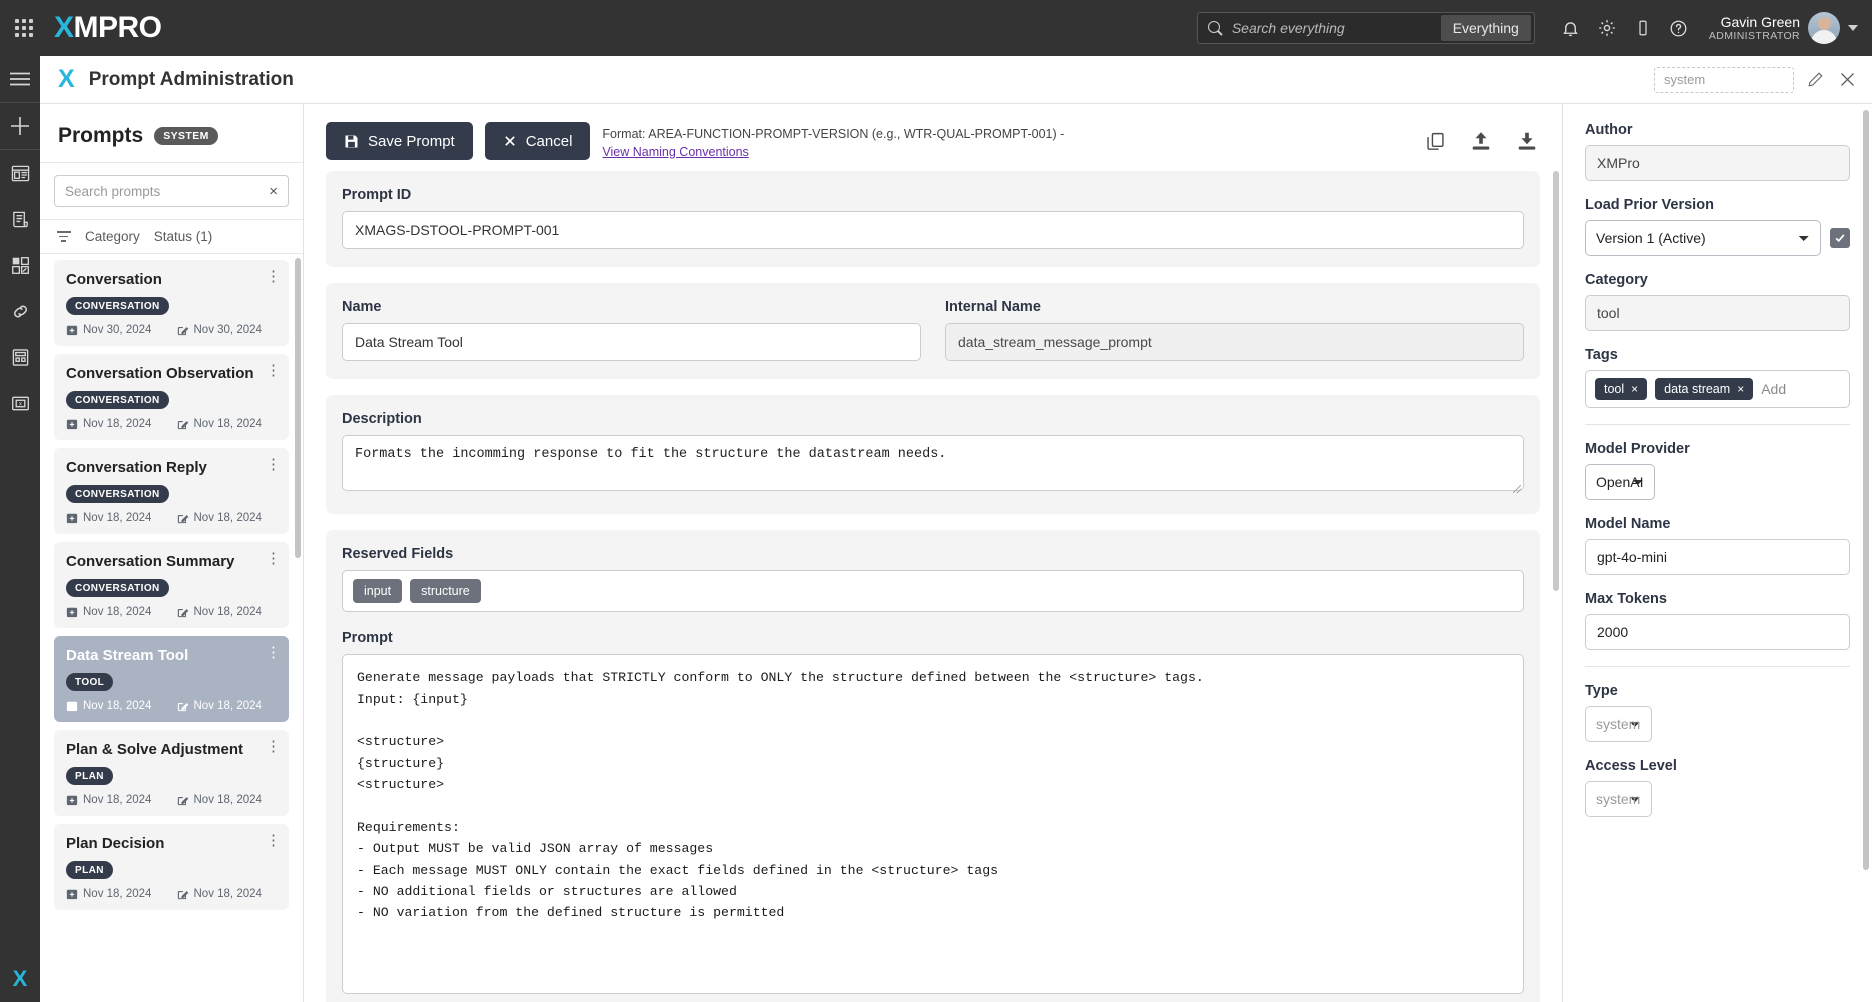  Describe the element at coordinates (1614, 389) in the screenshot. I see `tag-label: tool` at that location.